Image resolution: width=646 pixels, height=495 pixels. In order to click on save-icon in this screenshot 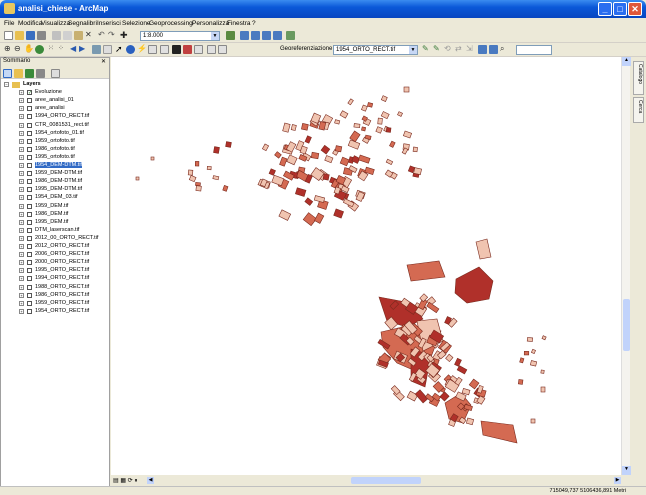, I will do `click(30, 35)`.